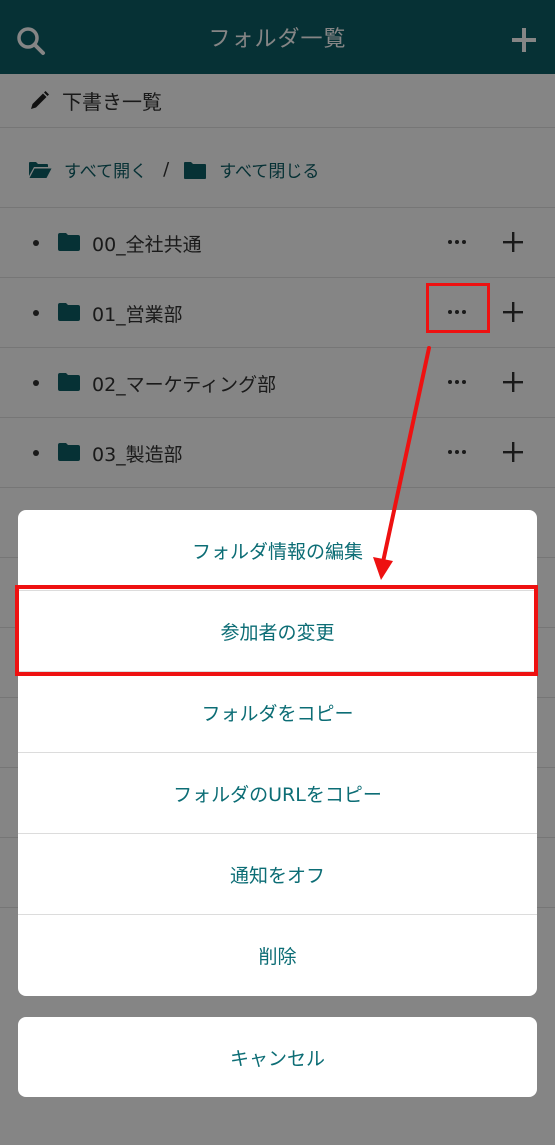  Describe the element at coordinates (277, 874) in the screenshot. I see `notifications-off-button: 通知をオフ` at that location.